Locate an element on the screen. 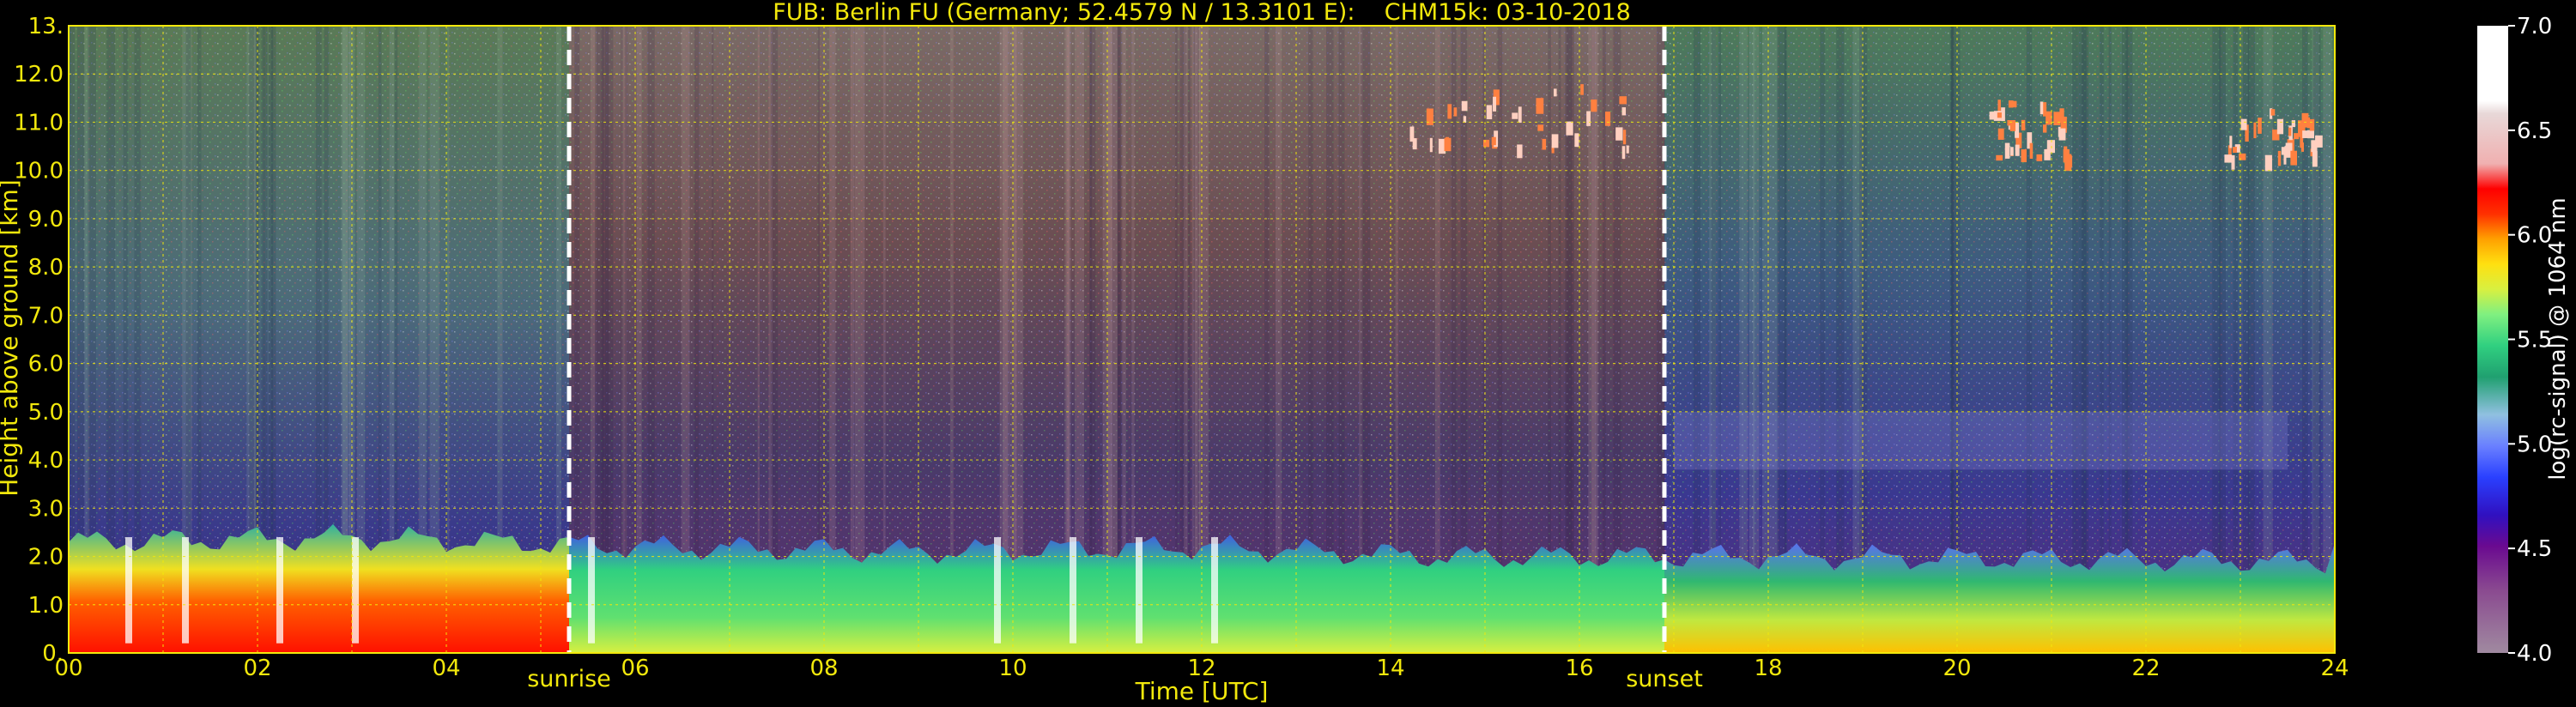 The width and height of the screenshot is (2576, 707). colorbar-tick-label: 6.5 is located at coordinates (2534, 131).